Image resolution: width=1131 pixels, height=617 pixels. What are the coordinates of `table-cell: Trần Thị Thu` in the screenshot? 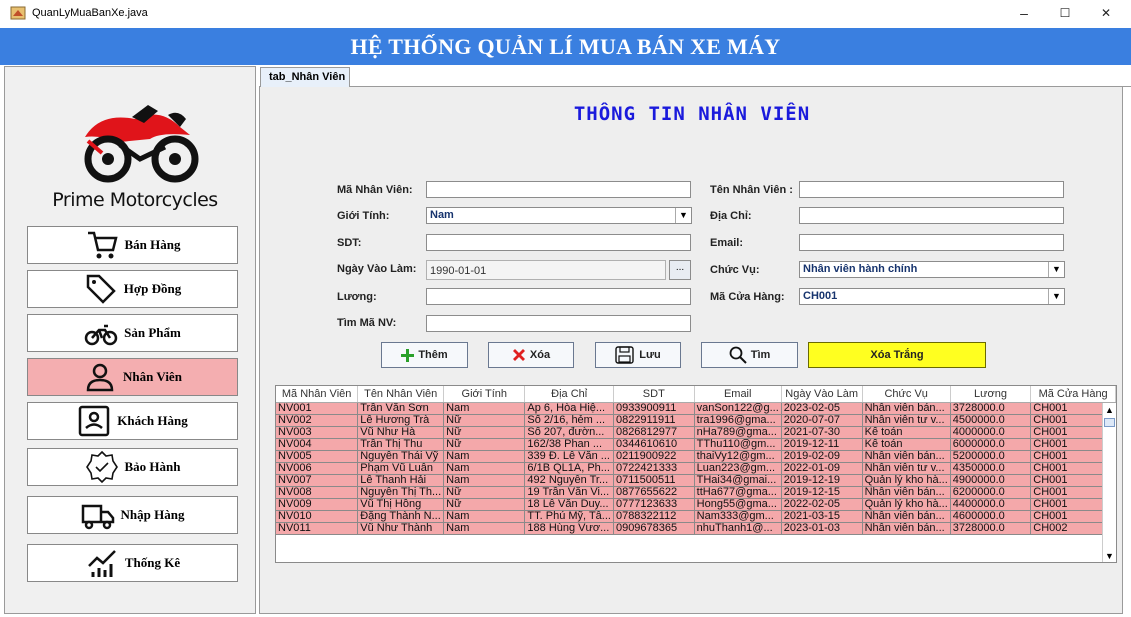 It's located at (401, 444).